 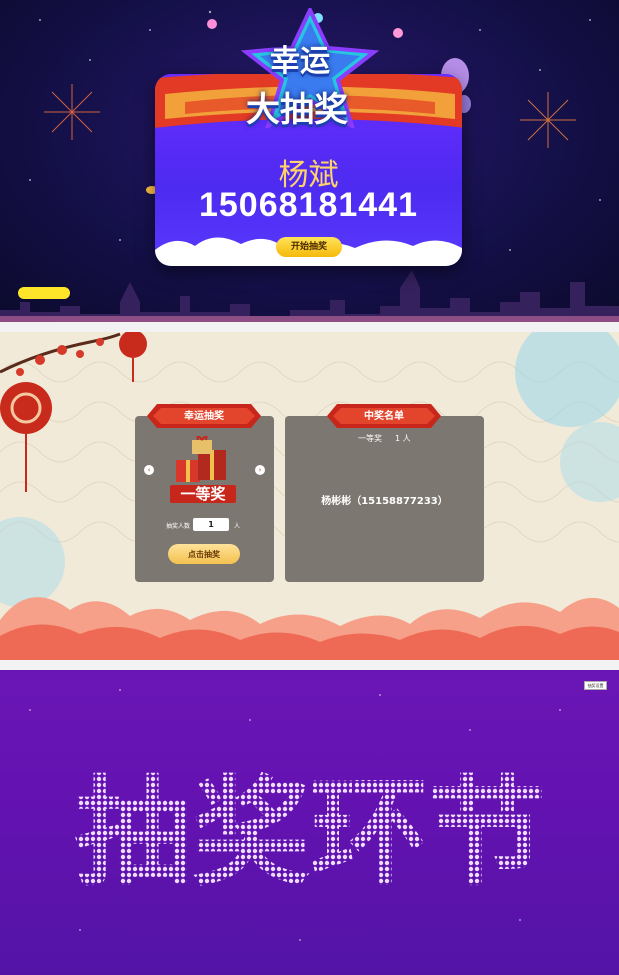 What do you see at coordinates (178, 526) in the screenshot?
I see `draw-count-label: 抽奖人数` at bounding box center [178, 526].